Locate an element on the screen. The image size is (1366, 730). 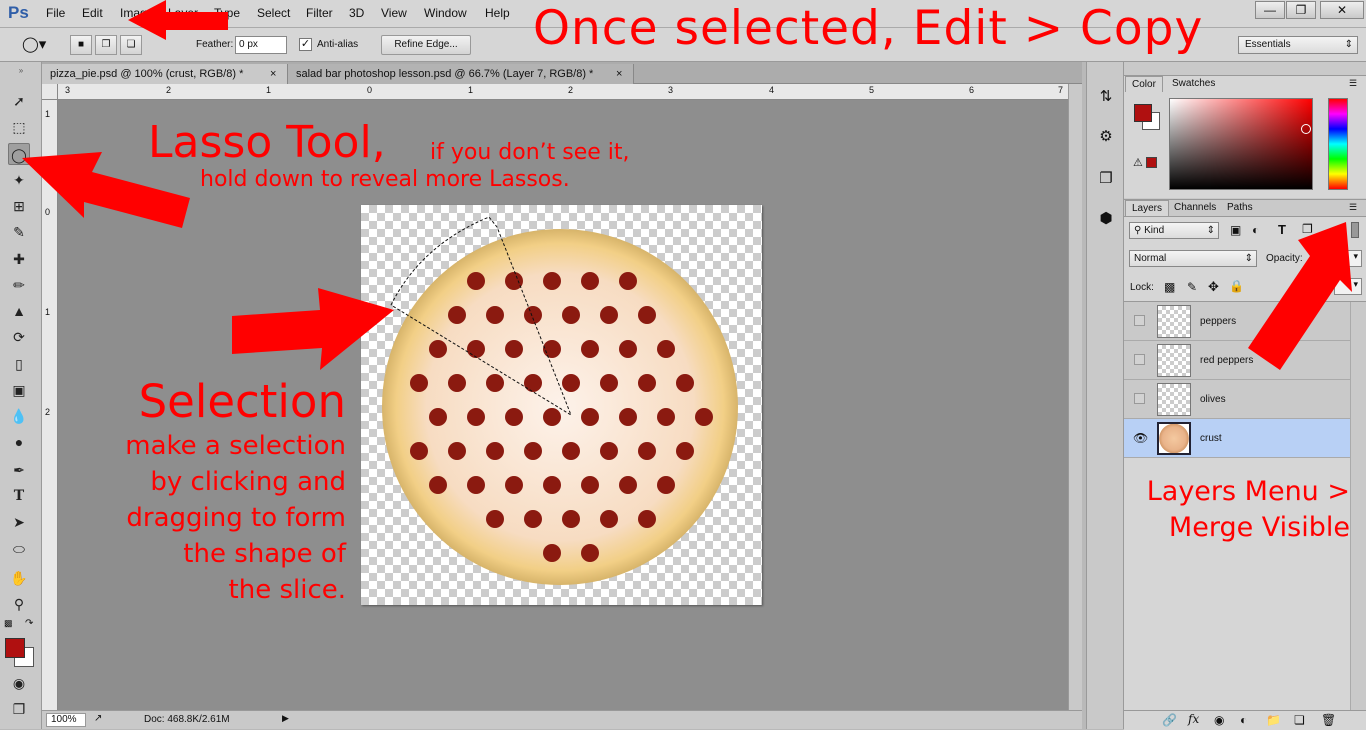
annotation-selection-line: the shape of is located at coordinates (264, 554).